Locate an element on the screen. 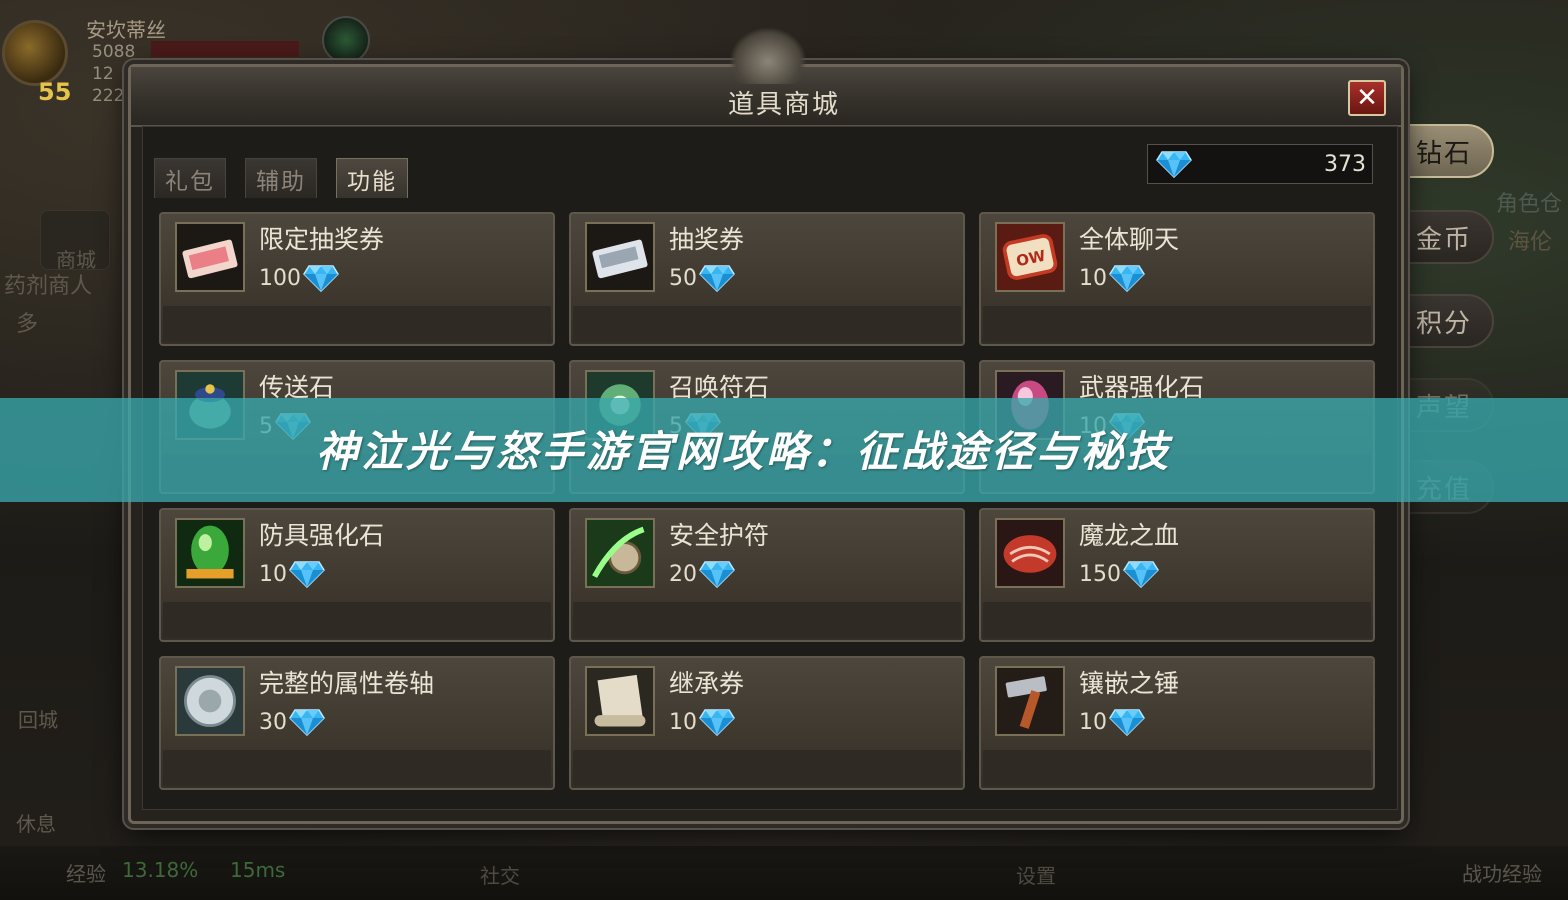  item-name: 安全护符 is located at coordinates (719, 535).